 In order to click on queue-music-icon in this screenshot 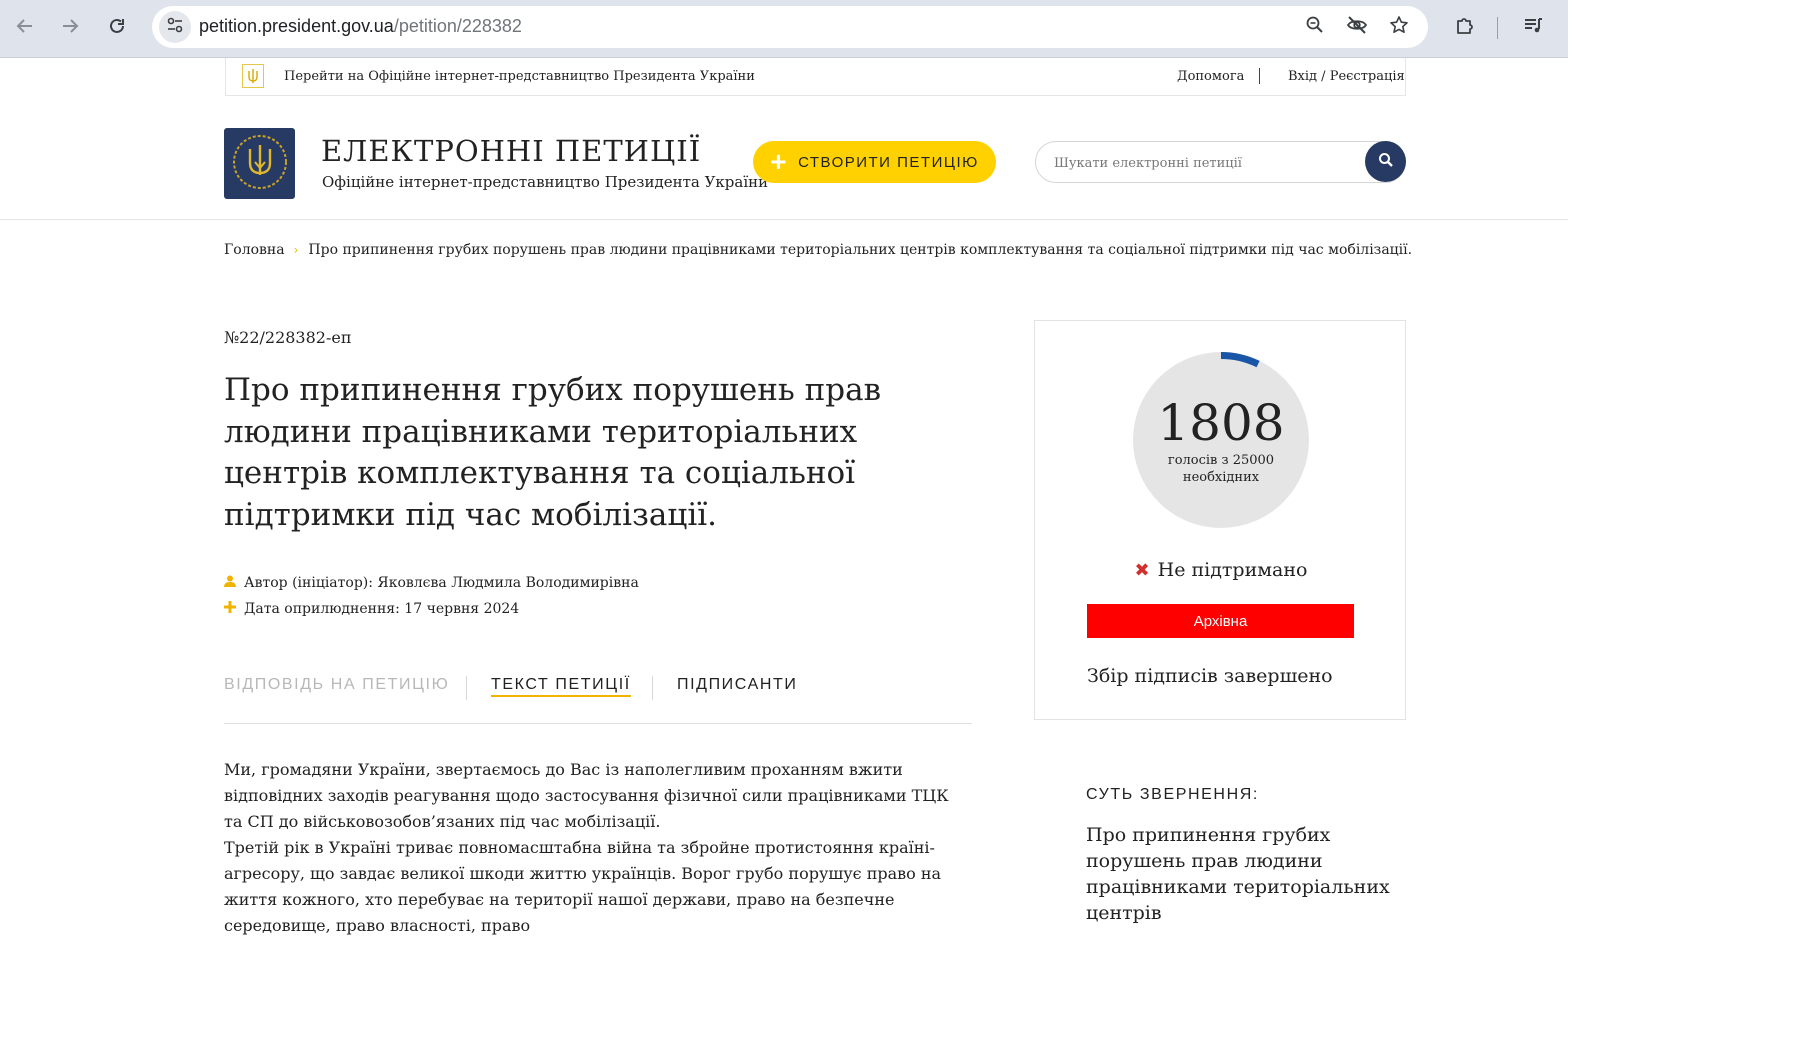, I will do `click(1533, 28)`.